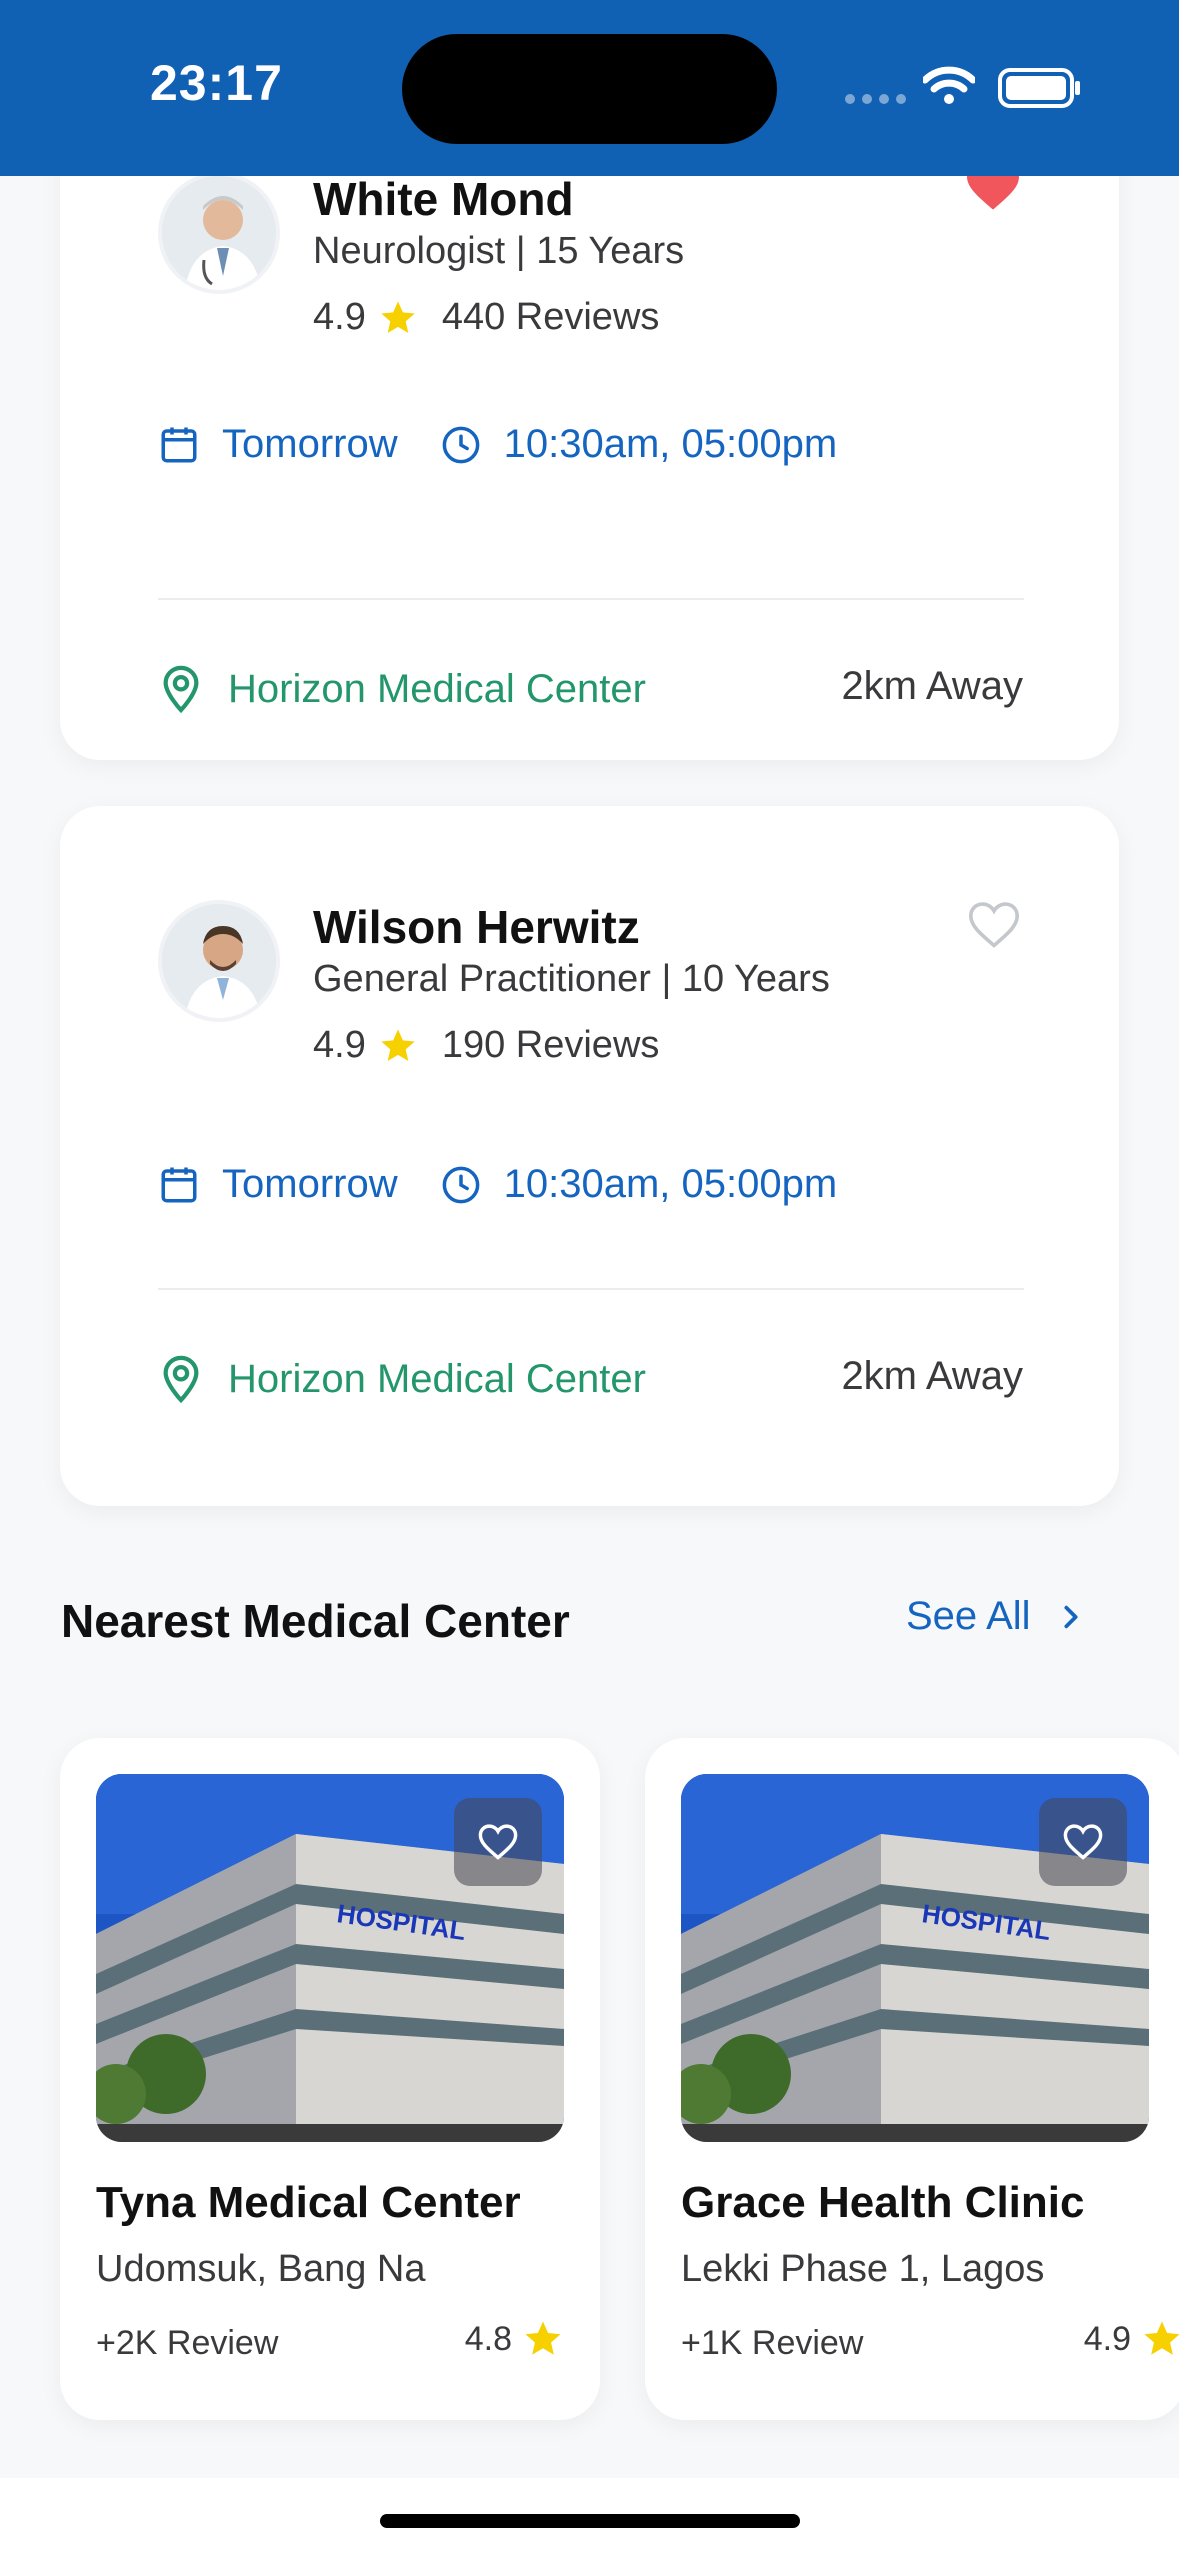  What do you see at coordinates (1039, 88) in the screenshot?
I see `battery-icon` at bounding box center [1039, 88].